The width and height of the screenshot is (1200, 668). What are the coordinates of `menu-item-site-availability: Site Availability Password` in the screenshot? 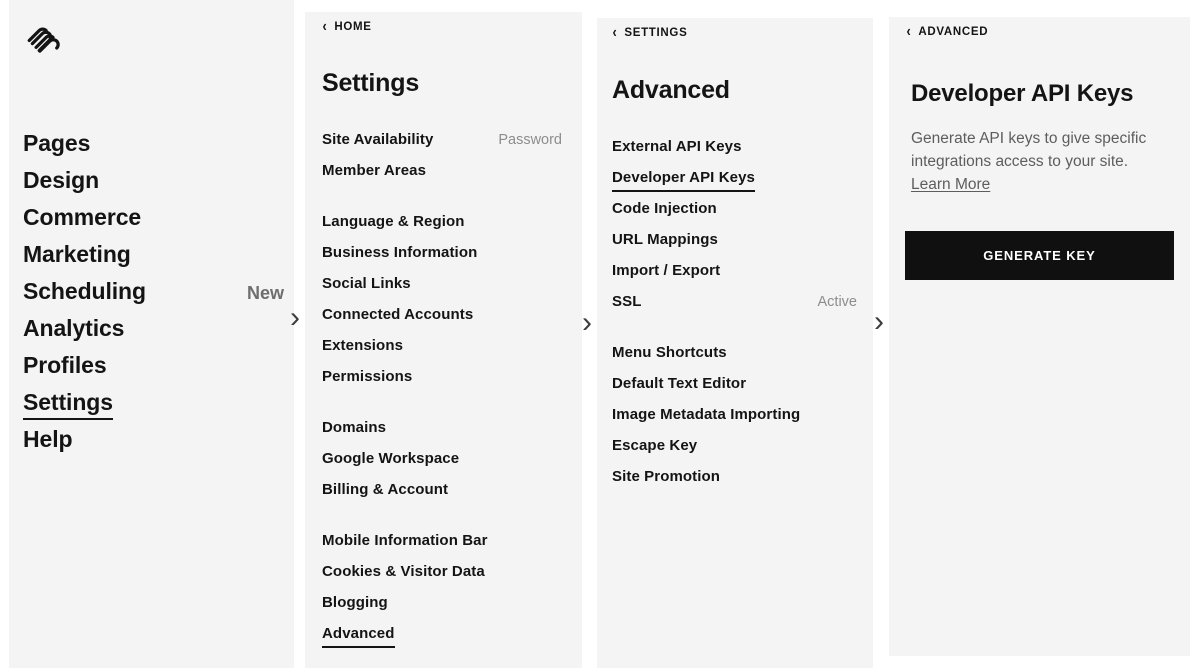 It's located at (442, 144).